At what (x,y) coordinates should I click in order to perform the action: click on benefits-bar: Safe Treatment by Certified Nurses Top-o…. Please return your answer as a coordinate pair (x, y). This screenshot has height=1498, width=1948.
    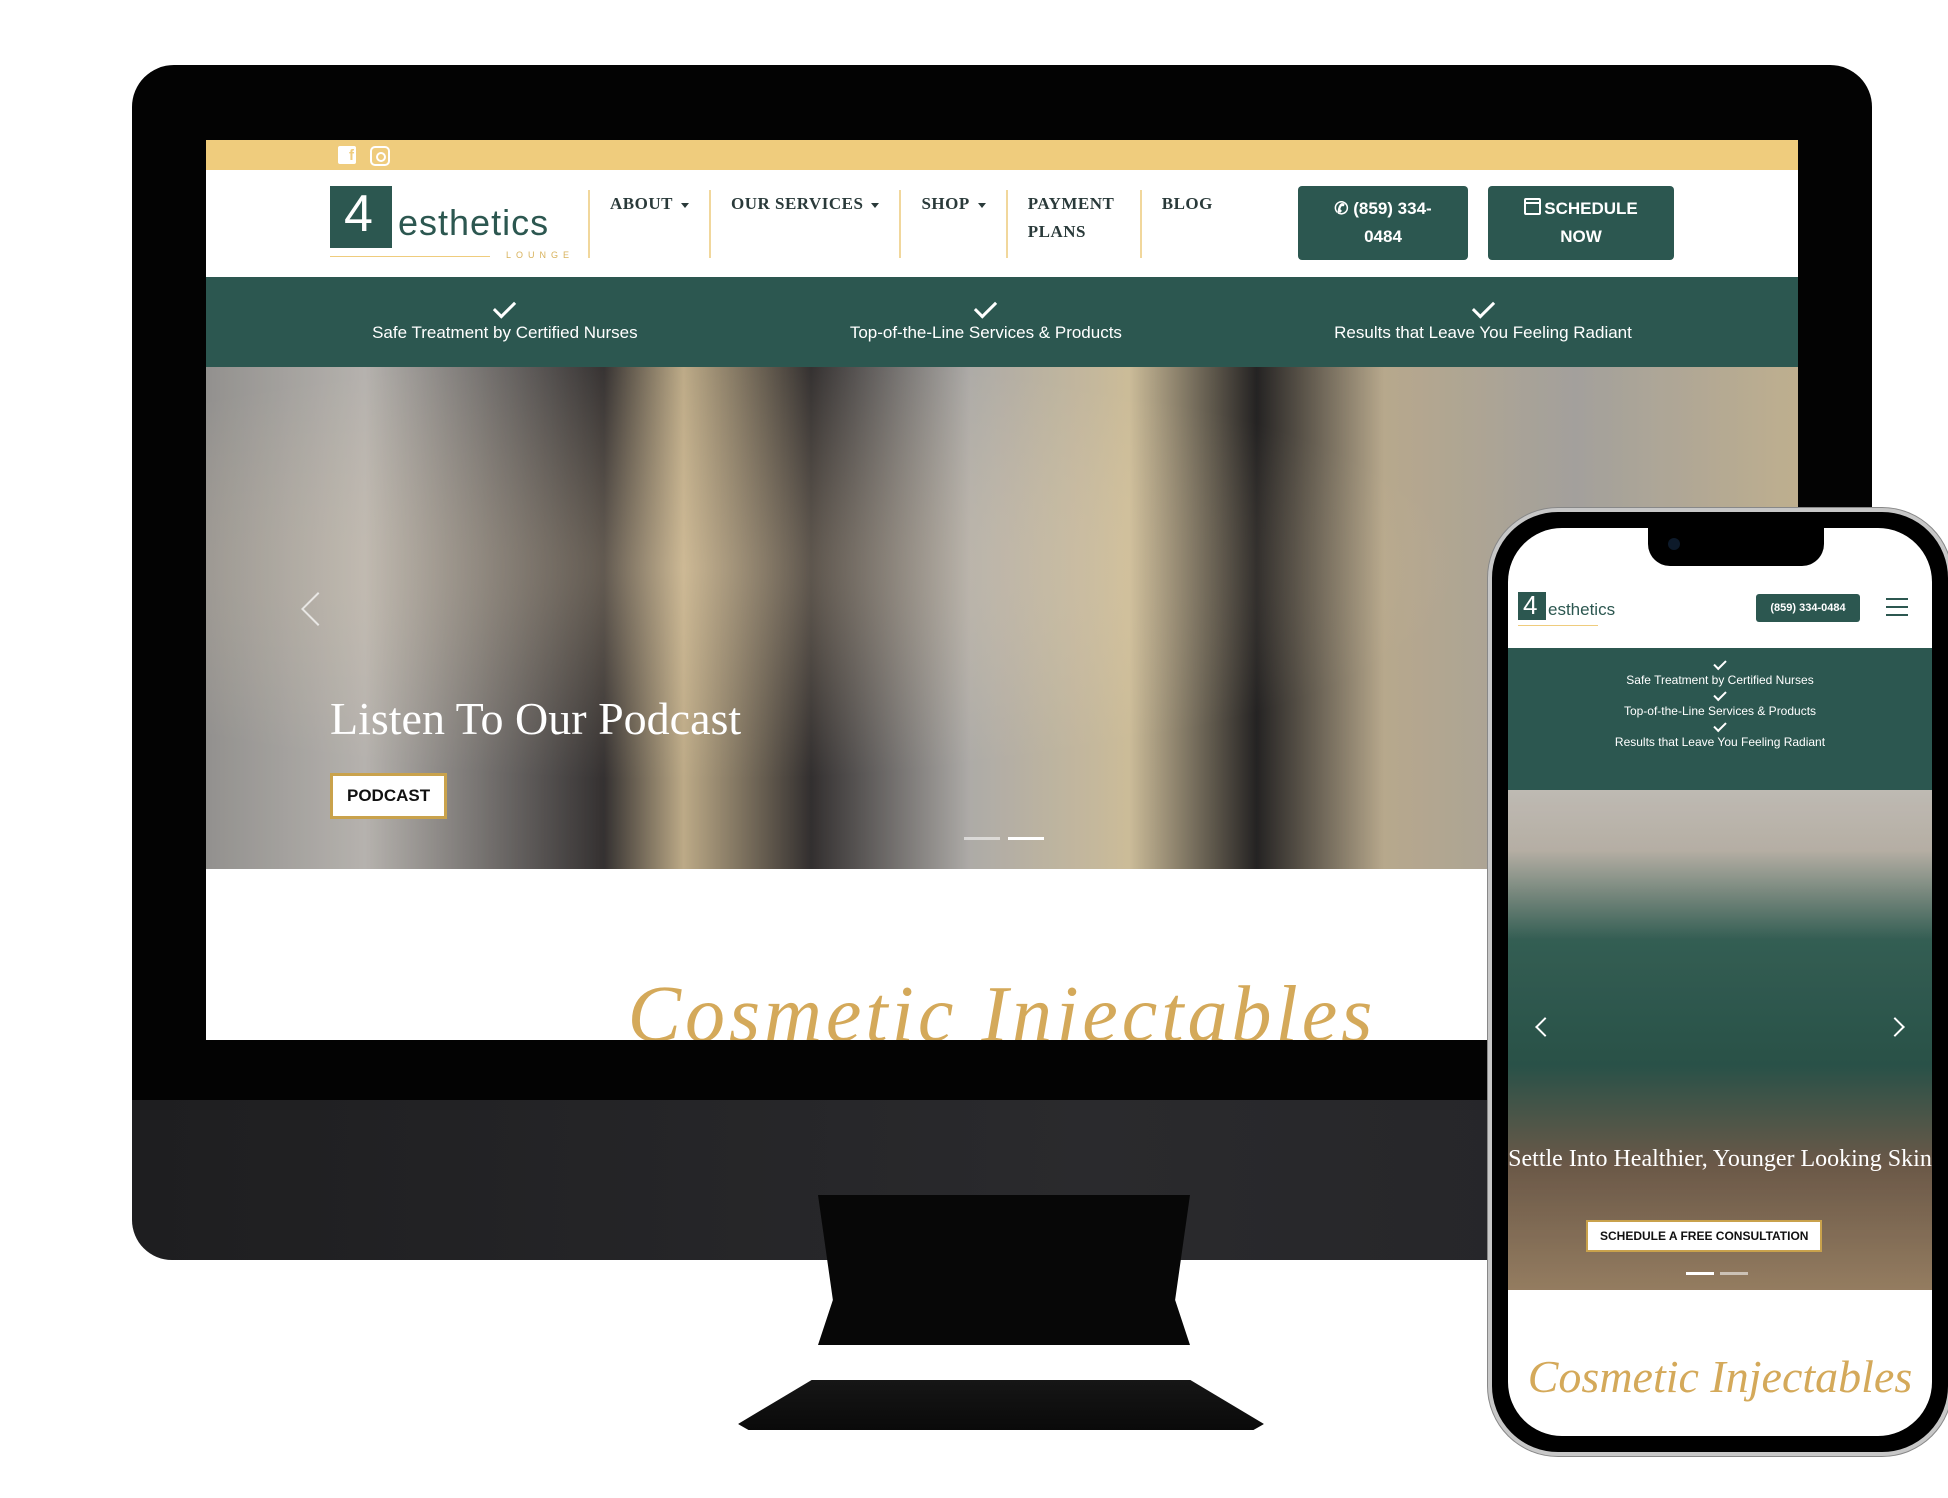
    Looking at the image, I should click on (1002, 322).